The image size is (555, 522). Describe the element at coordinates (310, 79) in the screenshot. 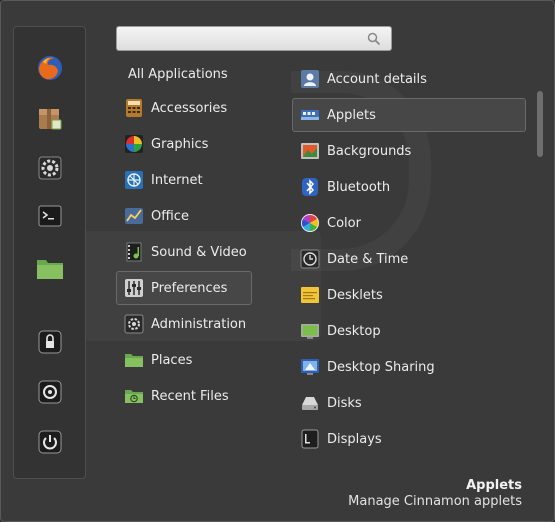

I see `user-account-icon` at that location.